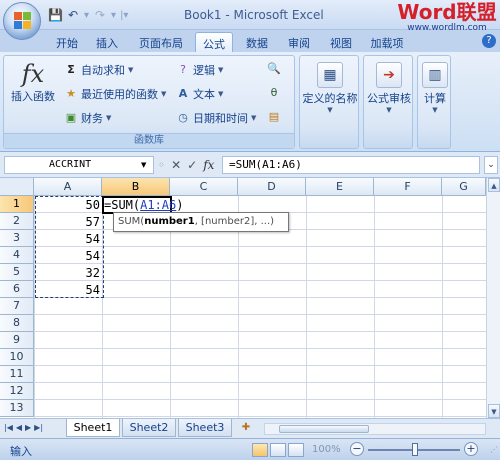 This screenshot has width=500, height=460. What do you see at coordinates (216, 118) in the screenshot?
I see `date-time-button: ◷ 日期和时间 ▼` at bounding box center [216, 118].